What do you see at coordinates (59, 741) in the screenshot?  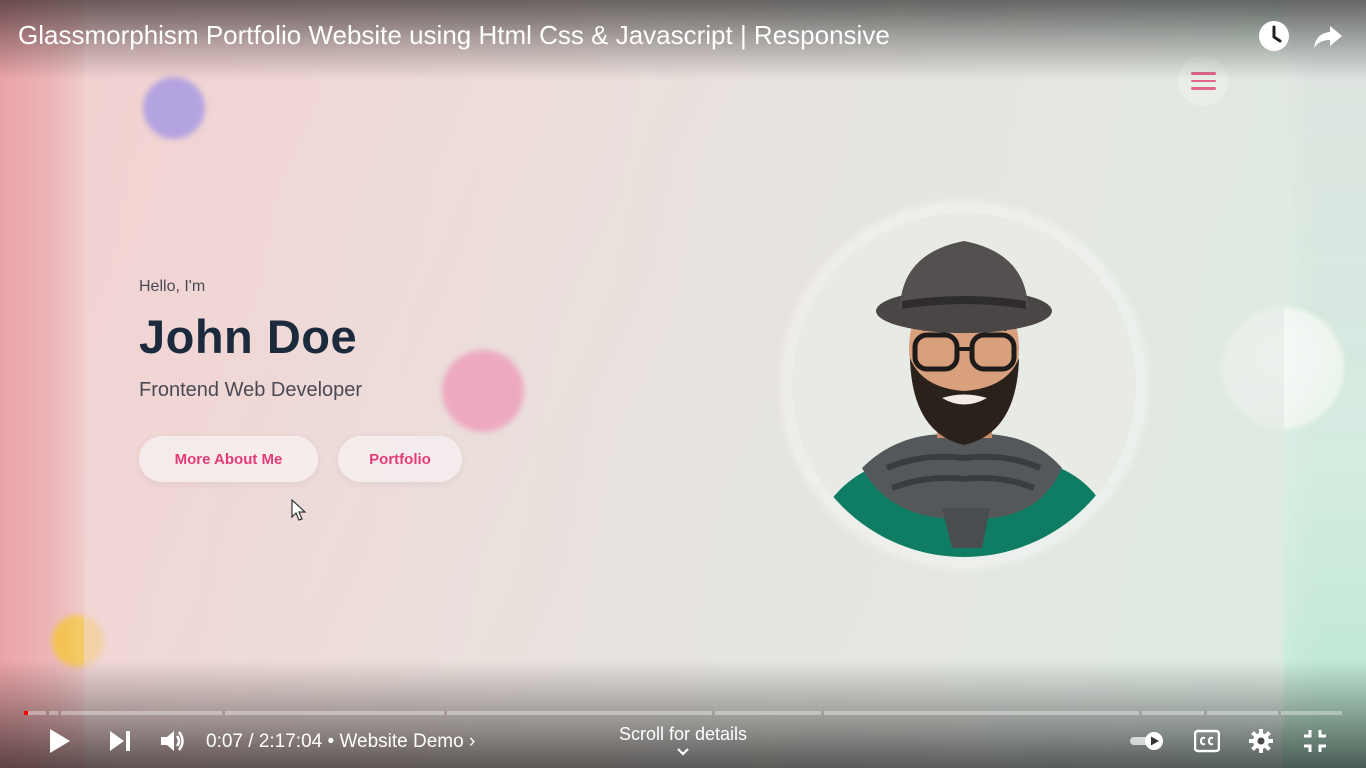 I see `play-icon` at bounding box center [59, 741].